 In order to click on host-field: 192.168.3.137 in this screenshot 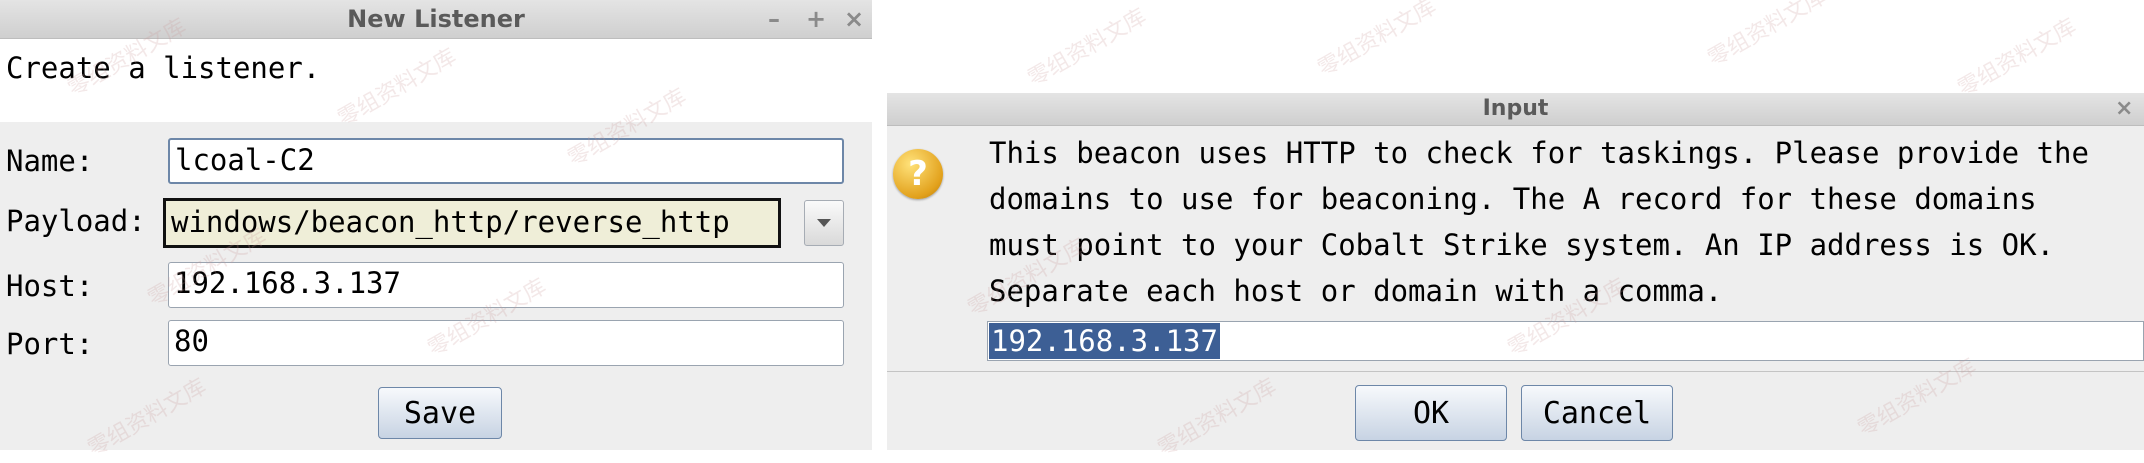, I will do `click(506, 285)`.